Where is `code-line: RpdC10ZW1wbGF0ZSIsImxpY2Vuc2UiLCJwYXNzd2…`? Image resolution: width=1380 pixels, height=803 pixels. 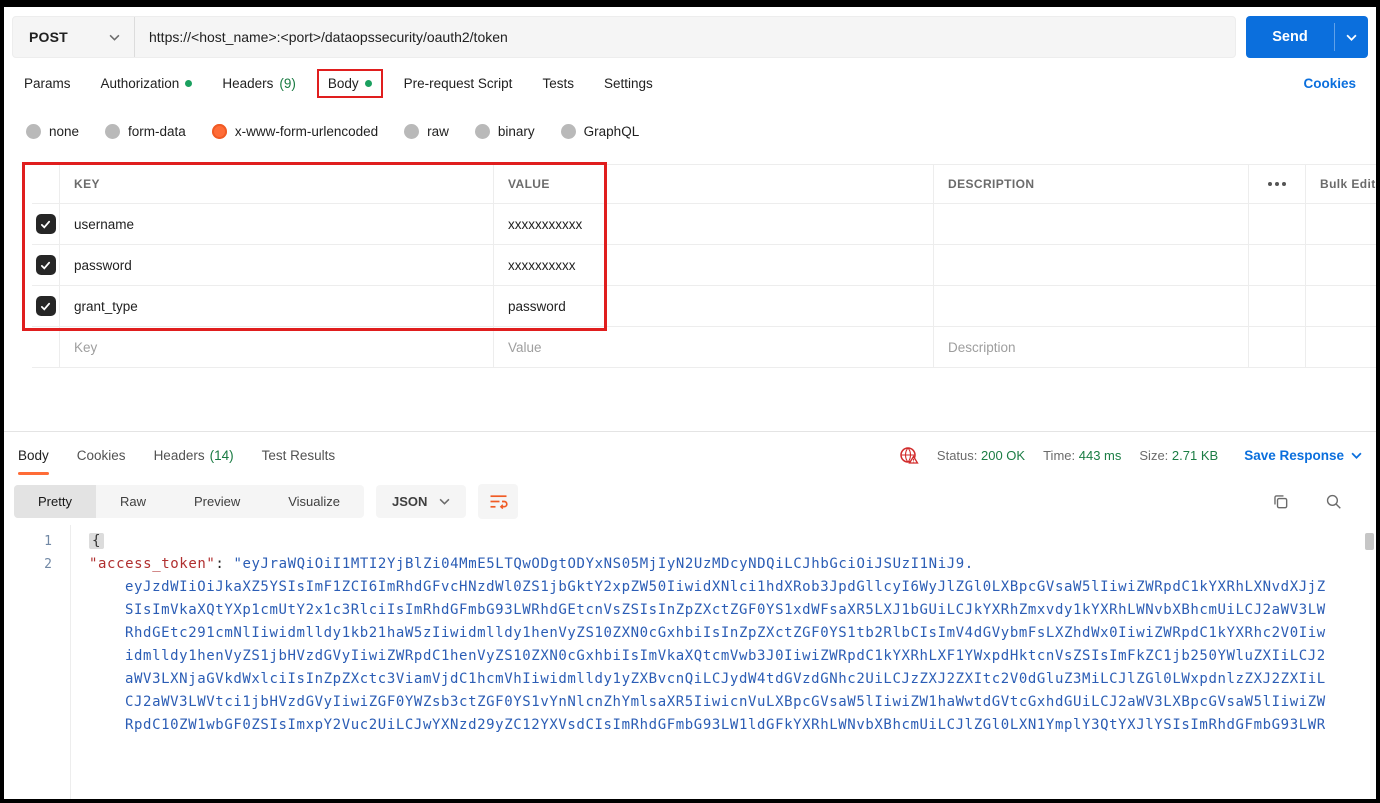
code-line: RpdC10ZW1wbGF0ZSIsImxpY2Vuc2UiLCJwYXNzd2… is located at coordinates (690, 725).